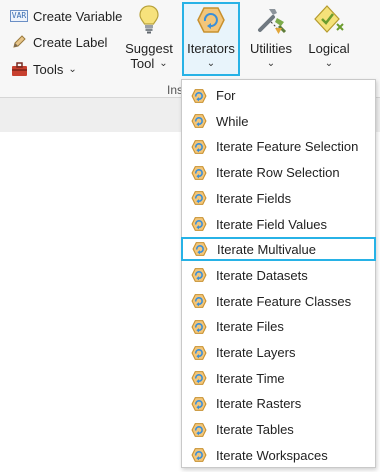 This screenshot has width=380, height=472. Describe the element at coordinates (48, 69) in the screenshot. I see `tools-label: Tools` at that location.